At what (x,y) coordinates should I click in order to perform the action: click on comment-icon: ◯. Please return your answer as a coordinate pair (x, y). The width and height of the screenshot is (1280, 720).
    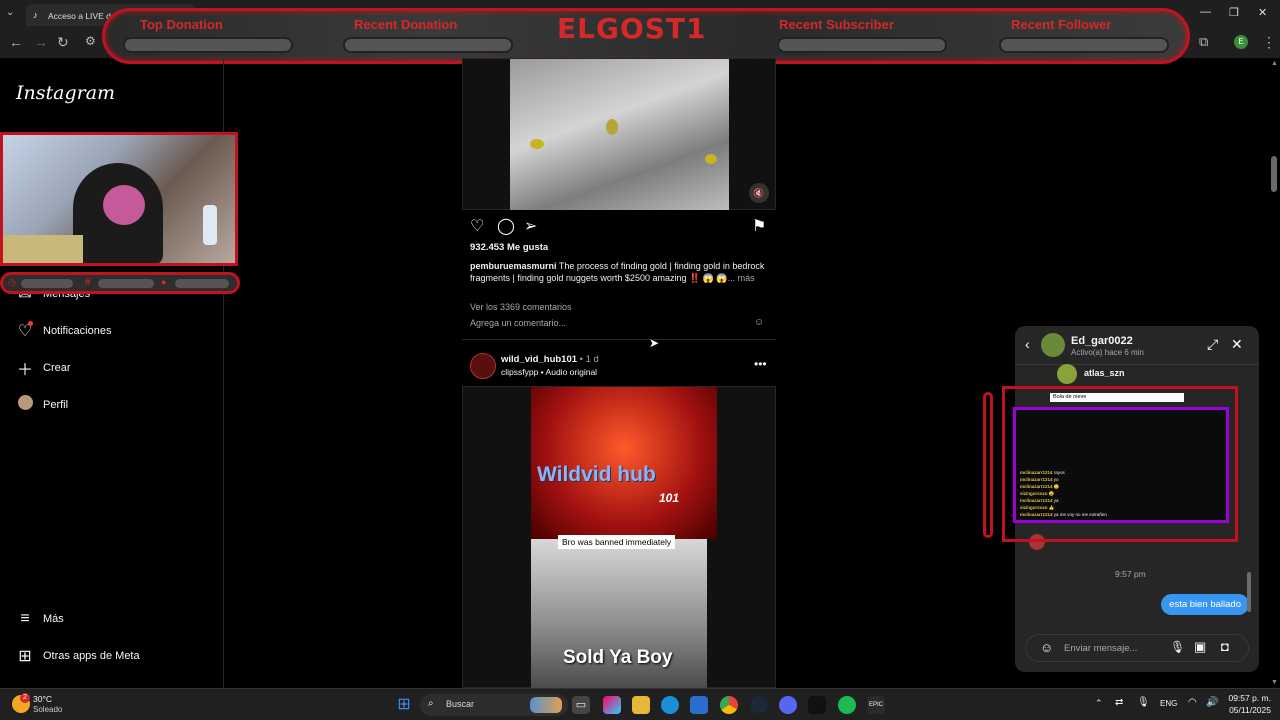
    Looking at the image, I should click on (506, 226).